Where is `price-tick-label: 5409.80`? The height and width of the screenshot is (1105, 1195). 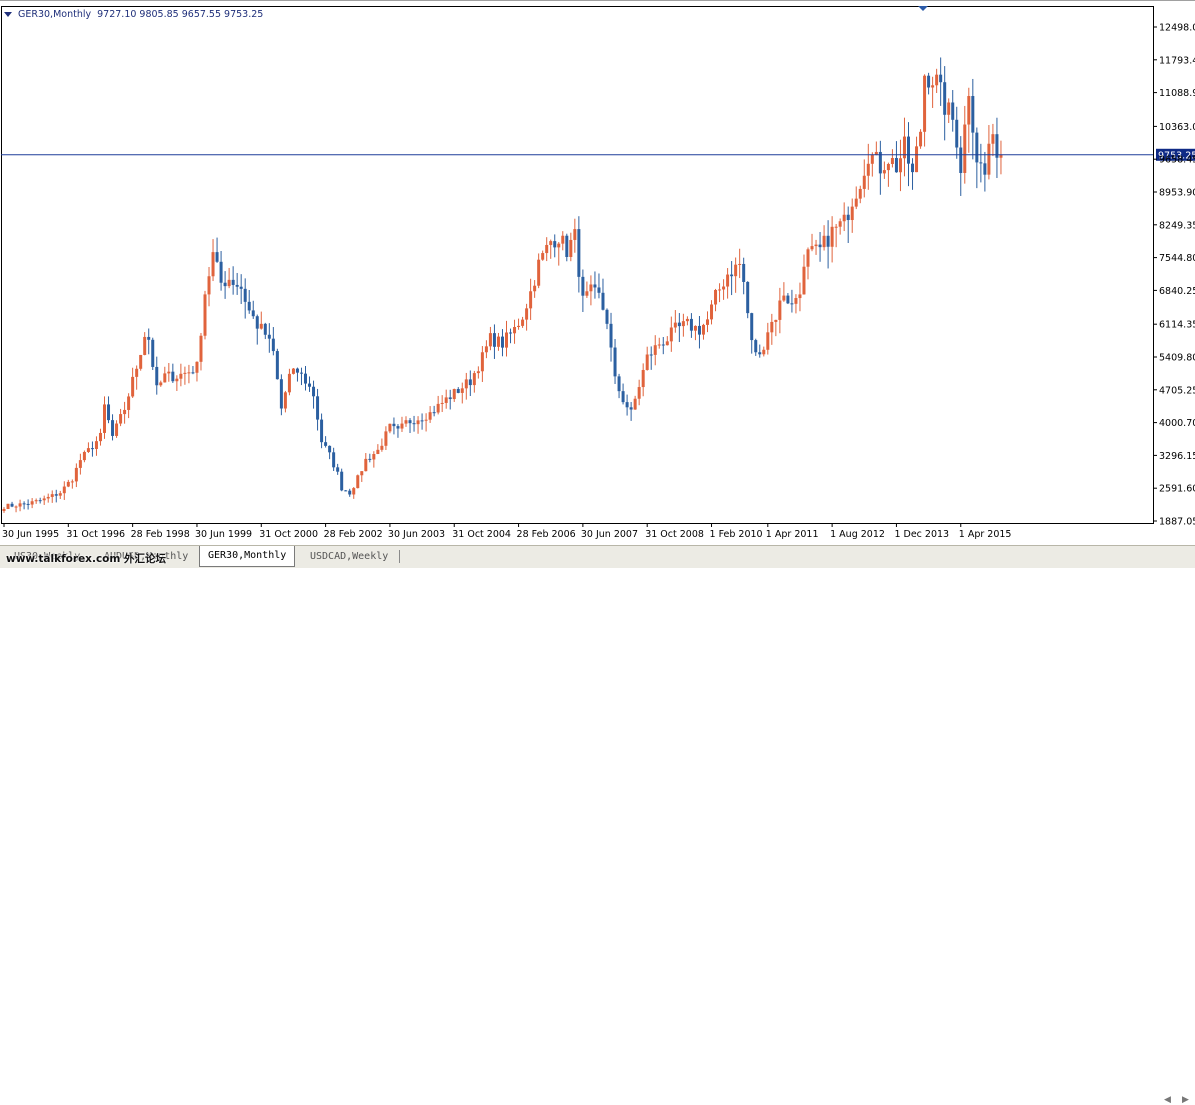
price-tick-label: 5409.80 is located at coordinates (1177, 357).